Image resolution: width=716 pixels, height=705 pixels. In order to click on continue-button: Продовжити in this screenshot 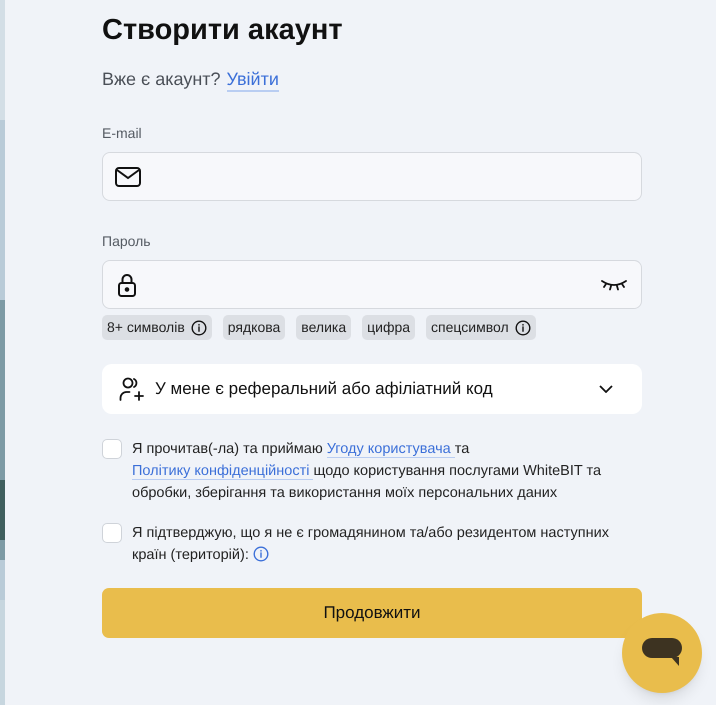, I will do `click(372, 613)`.